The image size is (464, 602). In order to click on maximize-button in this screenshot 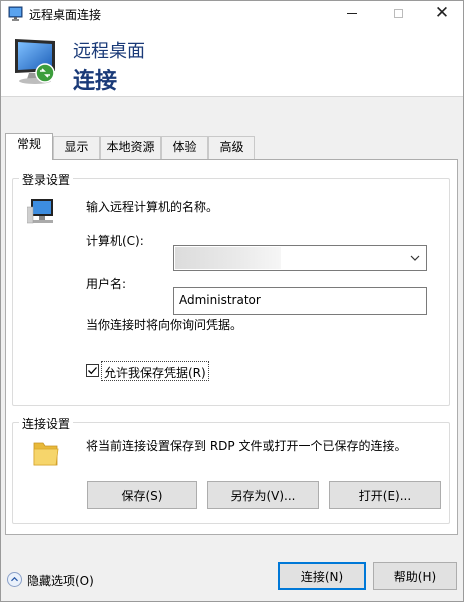, I will do `click(398, 14)`.